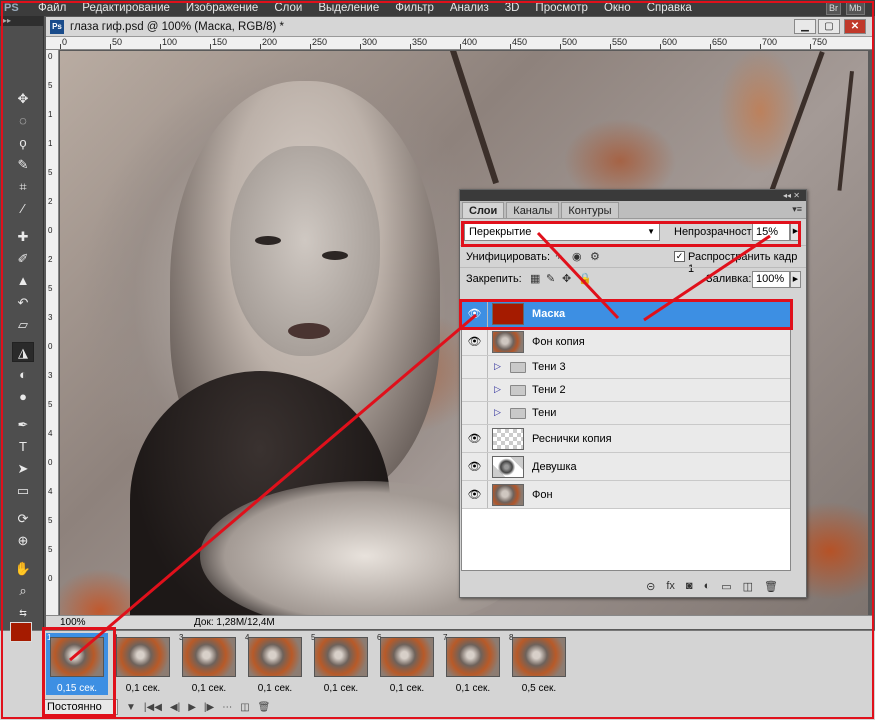  What do you see at coordinates (126, 8) in the screenshot?
I see `menu-edit: Редактирование` at bounding box center [126, 8].